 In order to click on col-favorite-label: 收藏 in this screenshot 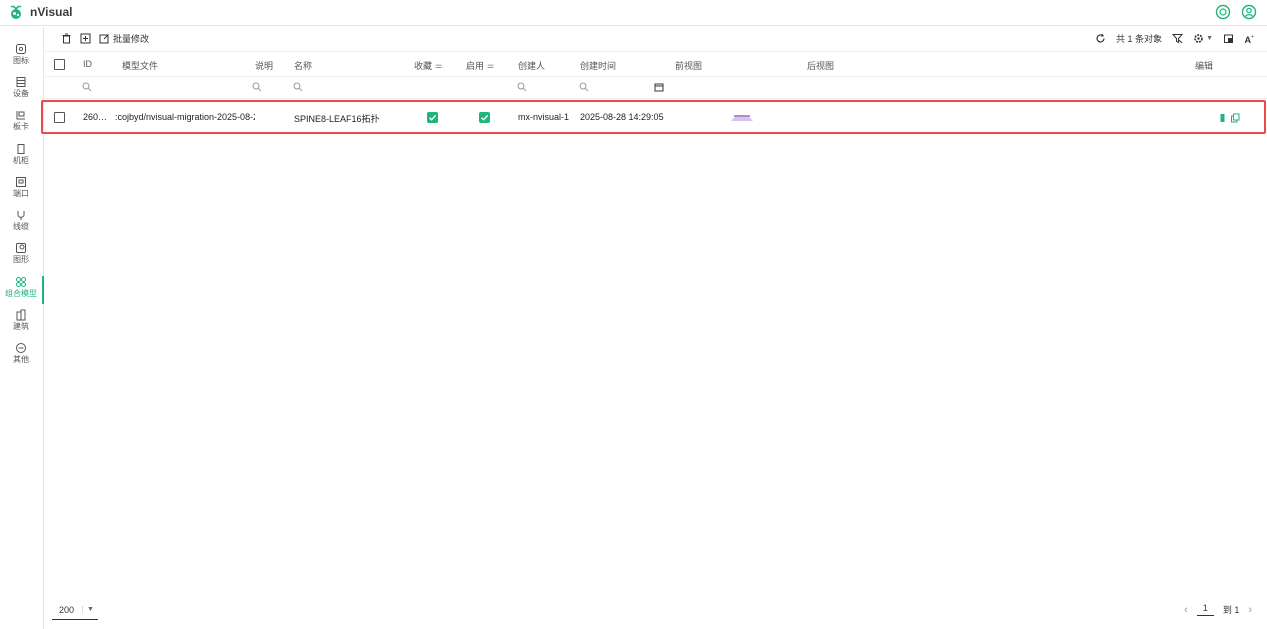, I will do `click(423, 66)`.